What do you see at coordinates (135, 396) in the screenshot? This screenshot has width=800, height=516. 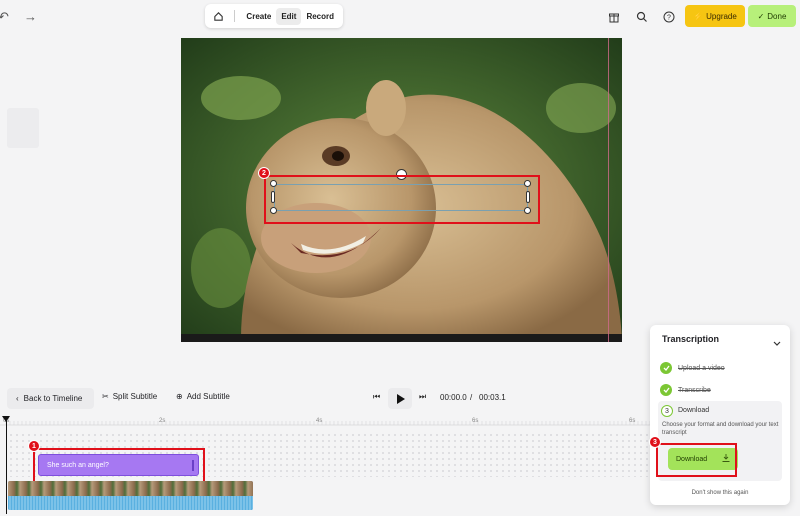 I see `split-label: Split Subtitle` at bounding box center [135, 396].